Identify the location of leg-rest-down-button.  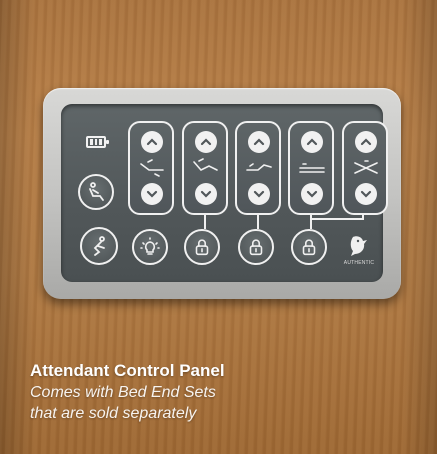
(259, 194).